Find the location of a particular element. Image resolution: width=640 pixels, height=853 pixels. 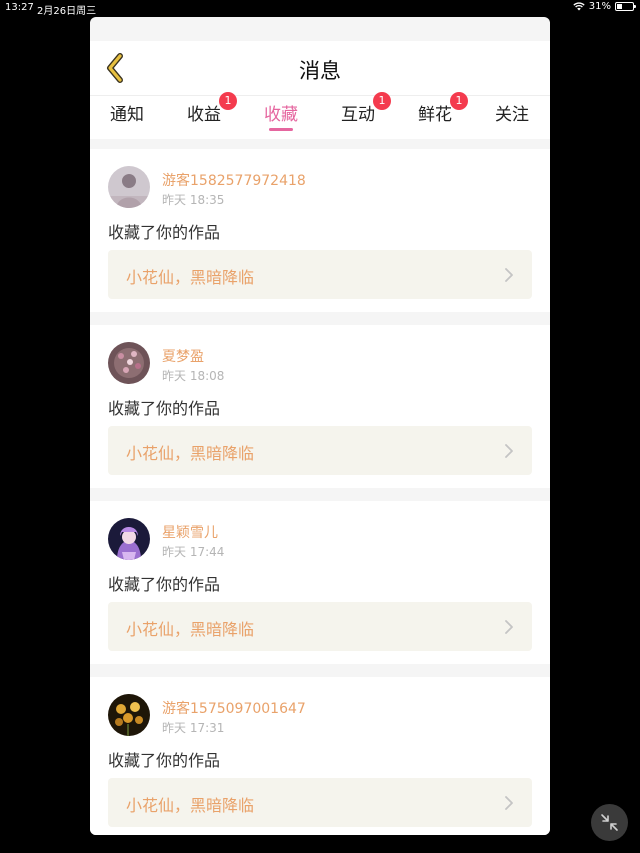

timestamp: 昨天 18:35 is located at coordinates (193, 200).